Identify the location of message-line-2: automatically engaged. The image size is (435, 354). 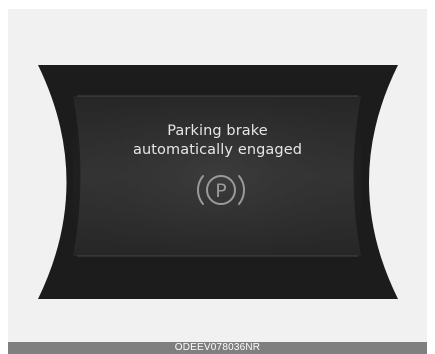
(217, 150).